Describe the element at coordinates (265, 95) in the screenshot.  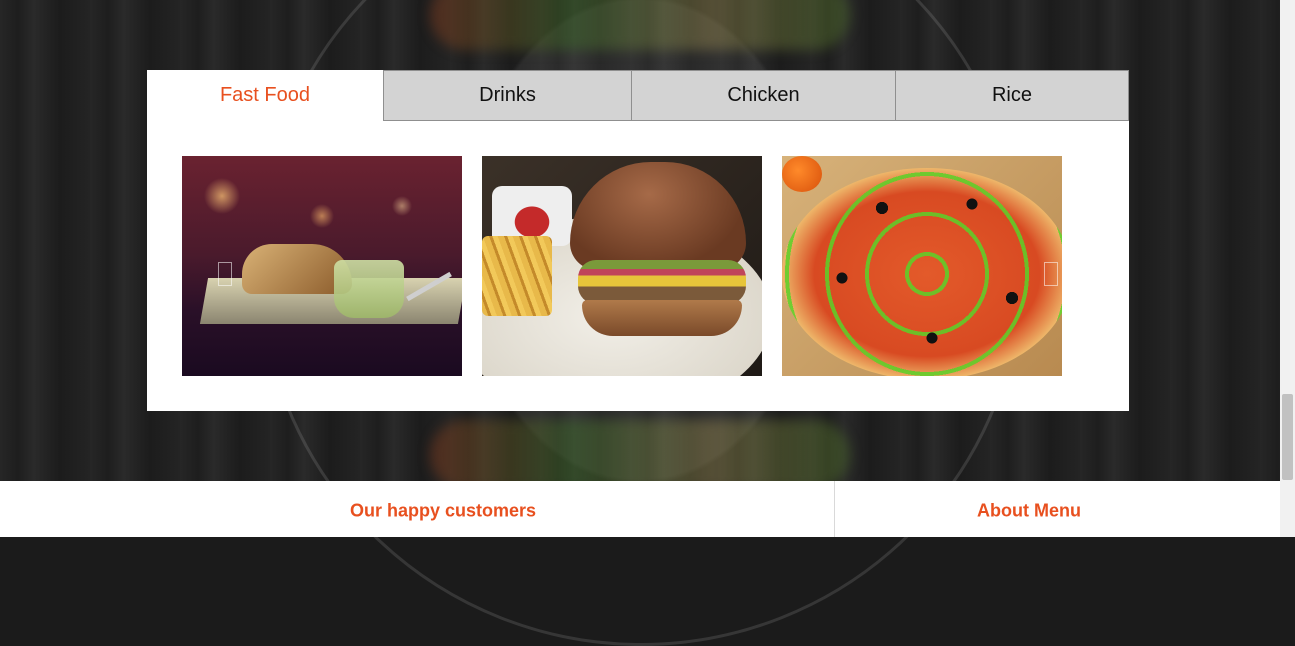
I see `tab-fast-food: Fast Food` at that location.